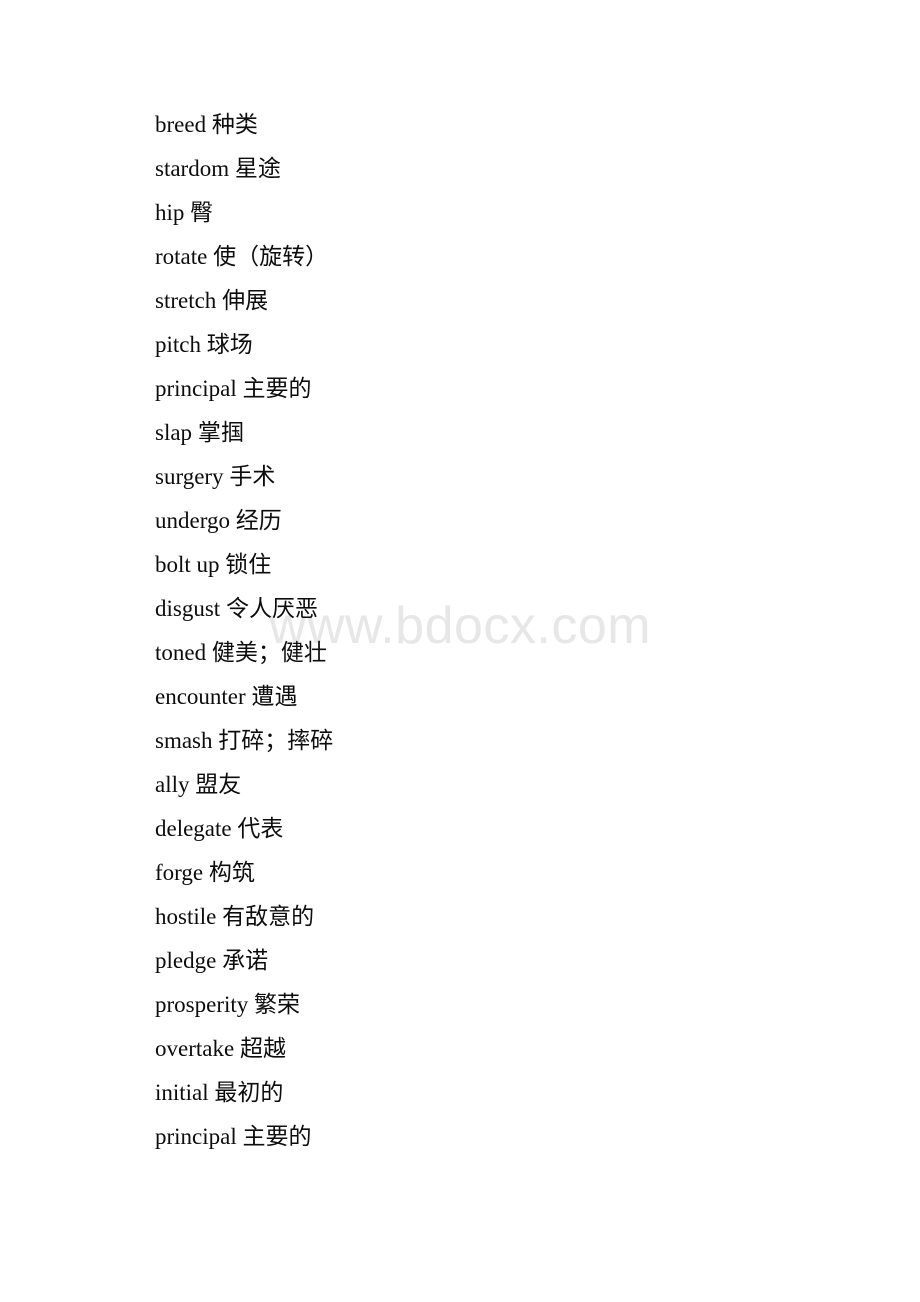 Image resolution: width=920 pixels, height=1302 pixels. I want to click on vocab-entry: overtake 超越, so click(505, 1049).